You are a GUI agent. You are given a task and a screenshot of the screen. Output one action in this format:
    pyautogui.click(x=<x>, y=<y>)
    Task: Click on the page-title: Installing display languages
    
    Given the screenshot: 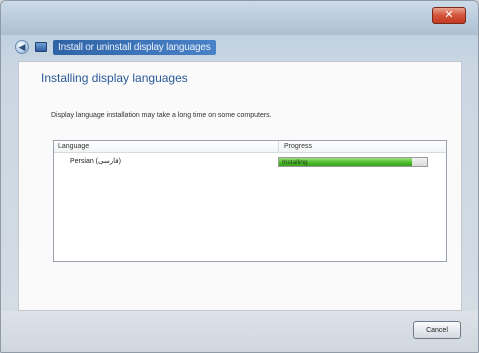 What is the action you would take?
    pyautogui.click(x=114, y=78)
    